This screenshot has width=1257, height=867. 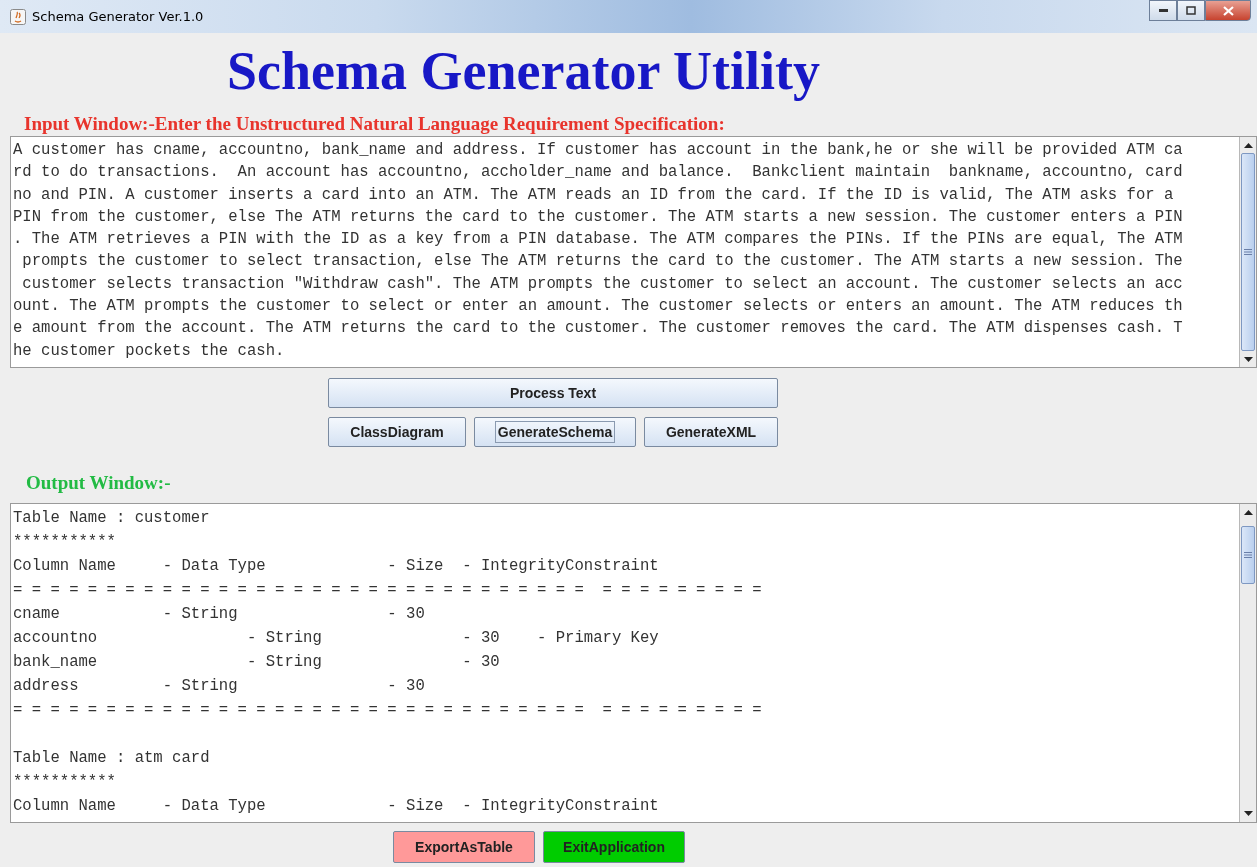 I want to click on minimize-icon, so click(x=1163, y=10).